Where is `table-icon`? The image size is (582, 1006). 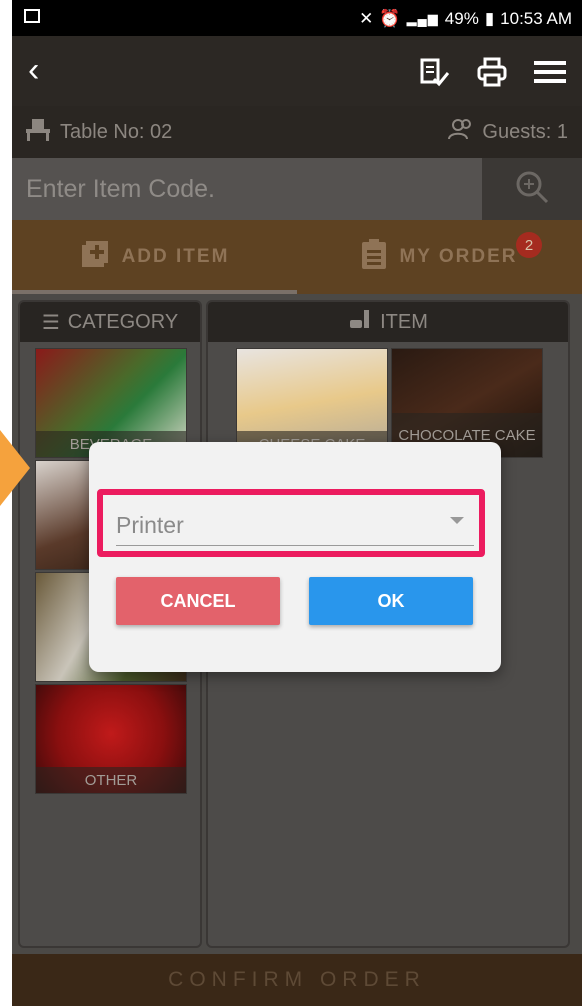 table-icon is located at coordinates (38, 132).